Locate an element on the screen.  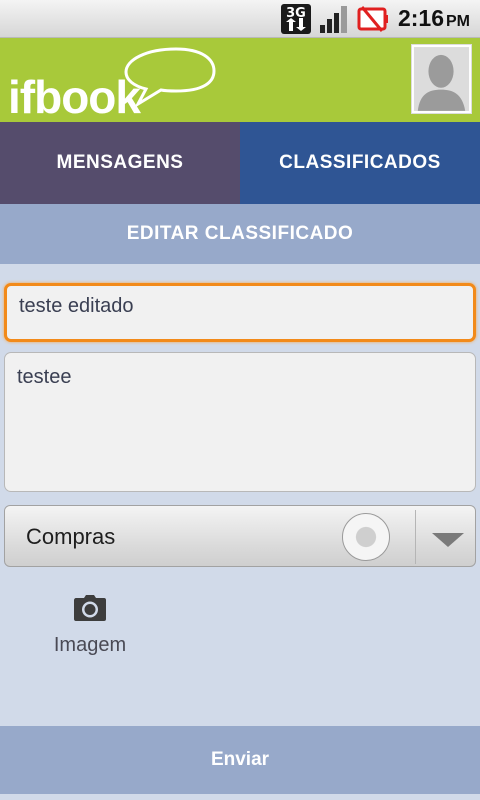
radio-indicator-icon is located at coordinates (366, 537).